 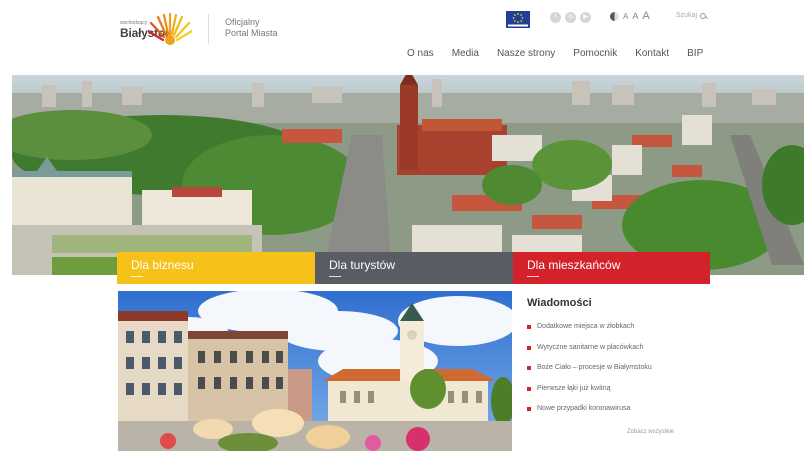 I want to click on category-tourists-label: Dla turystów, so click(x=362, y=265).